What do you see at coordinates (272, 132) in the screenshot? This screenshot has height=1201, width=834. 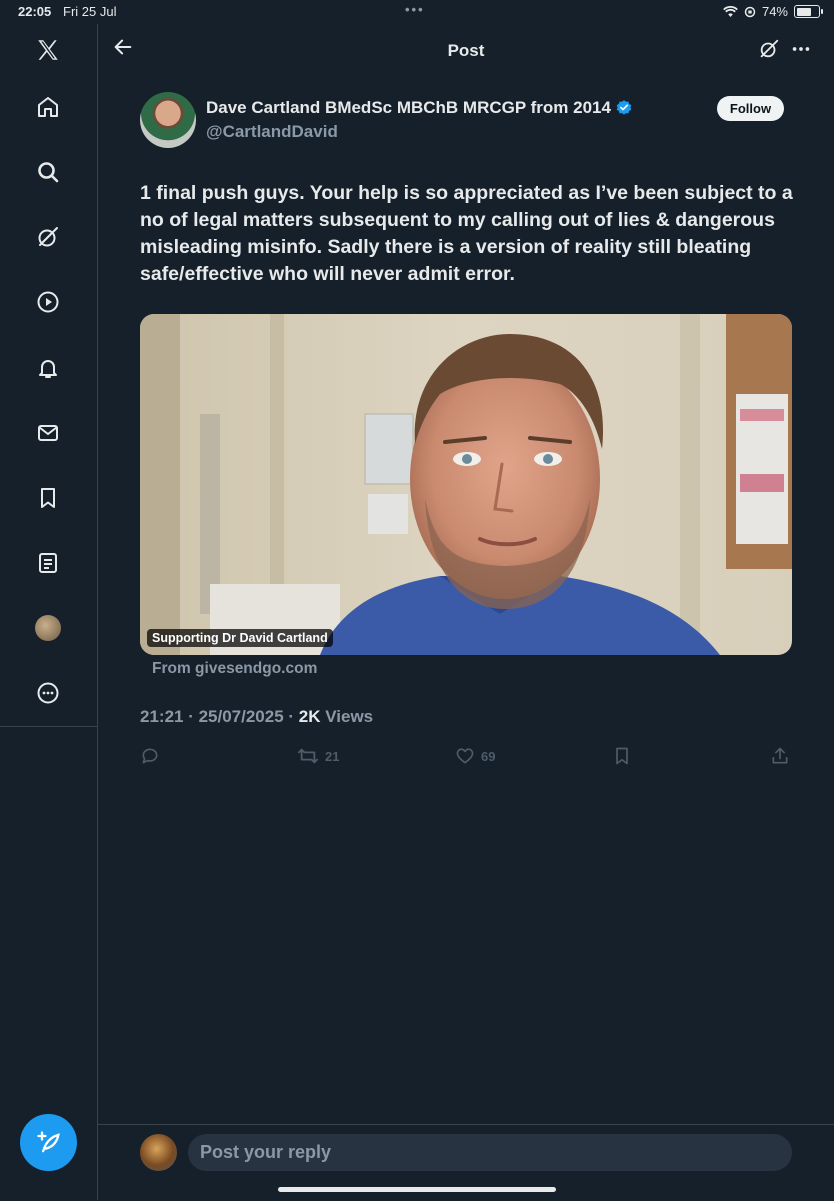 I see `author-handle: @CartlandDavid` at bounding box center [272, 132].